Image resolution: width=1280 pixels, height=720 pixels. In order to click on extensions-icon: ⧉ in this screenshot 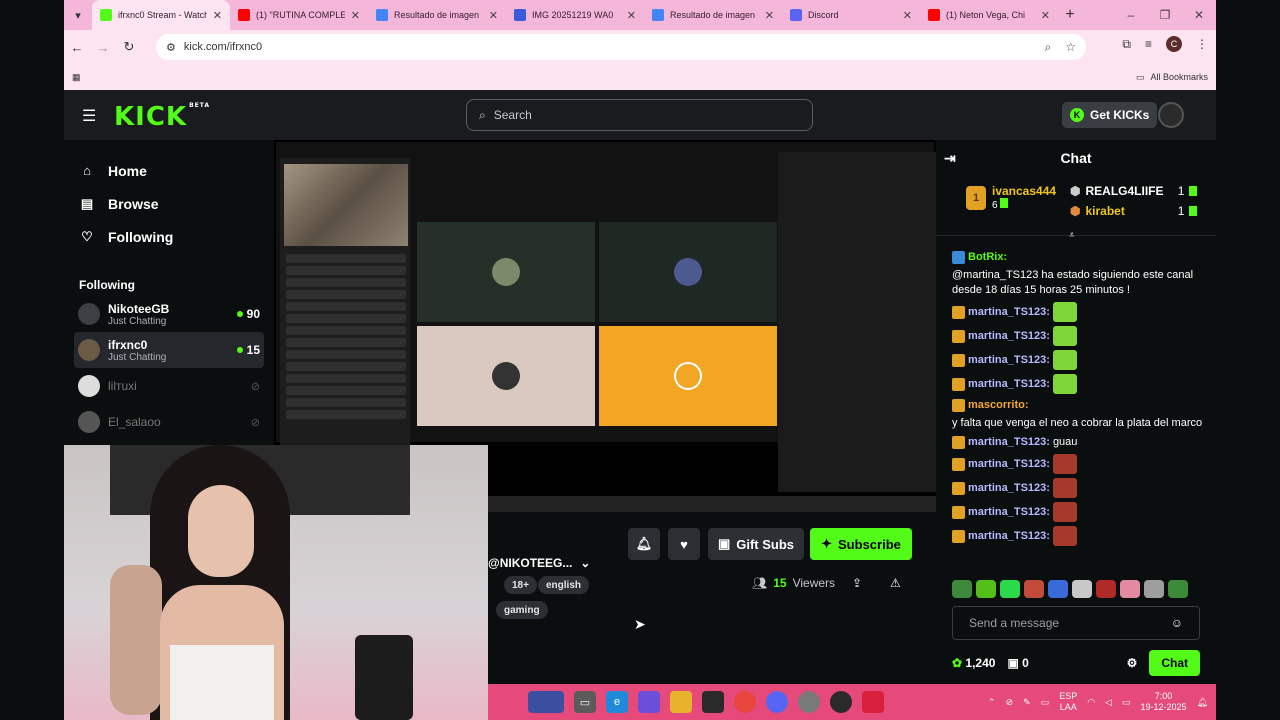, I will do `click(1126, 44)`.